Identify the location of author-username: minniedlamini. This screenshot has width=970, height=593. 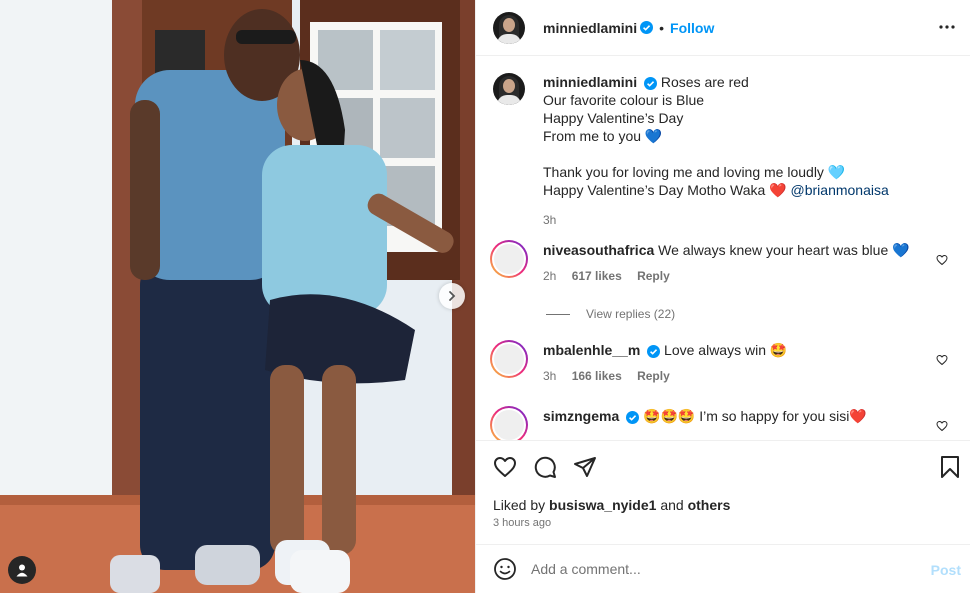
(590, 28).